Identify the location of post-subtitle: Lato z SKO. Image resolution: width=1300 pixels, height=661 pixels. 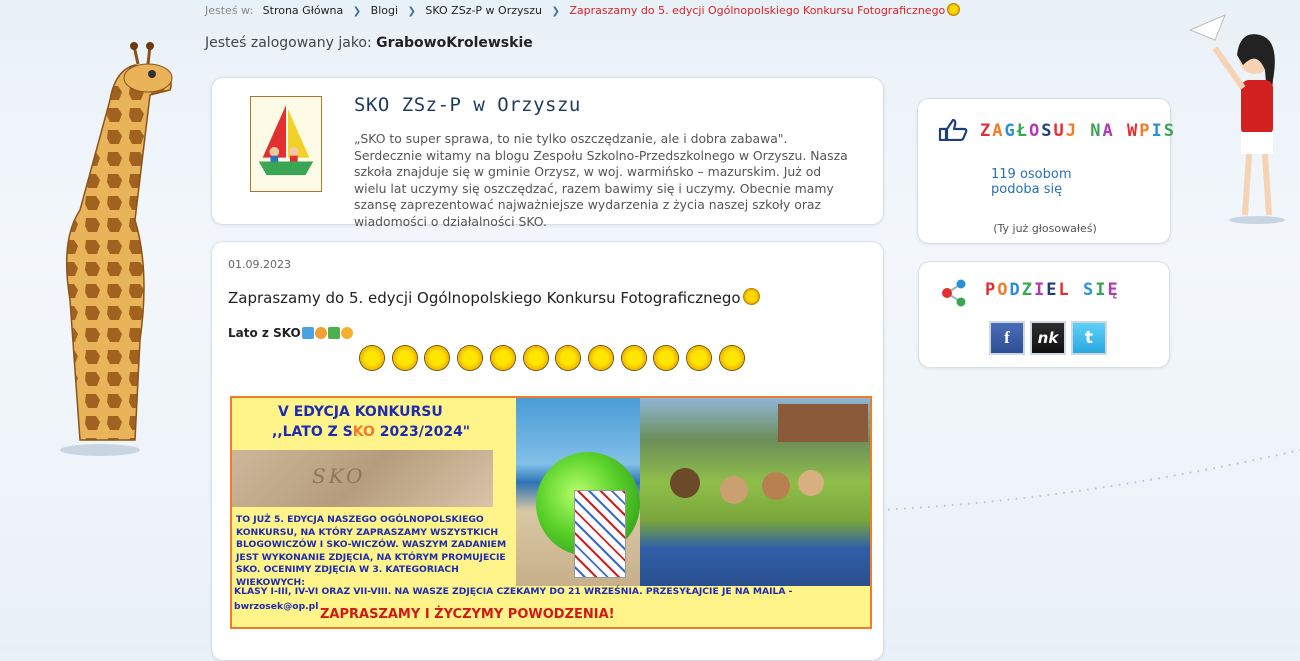
(290, 333).